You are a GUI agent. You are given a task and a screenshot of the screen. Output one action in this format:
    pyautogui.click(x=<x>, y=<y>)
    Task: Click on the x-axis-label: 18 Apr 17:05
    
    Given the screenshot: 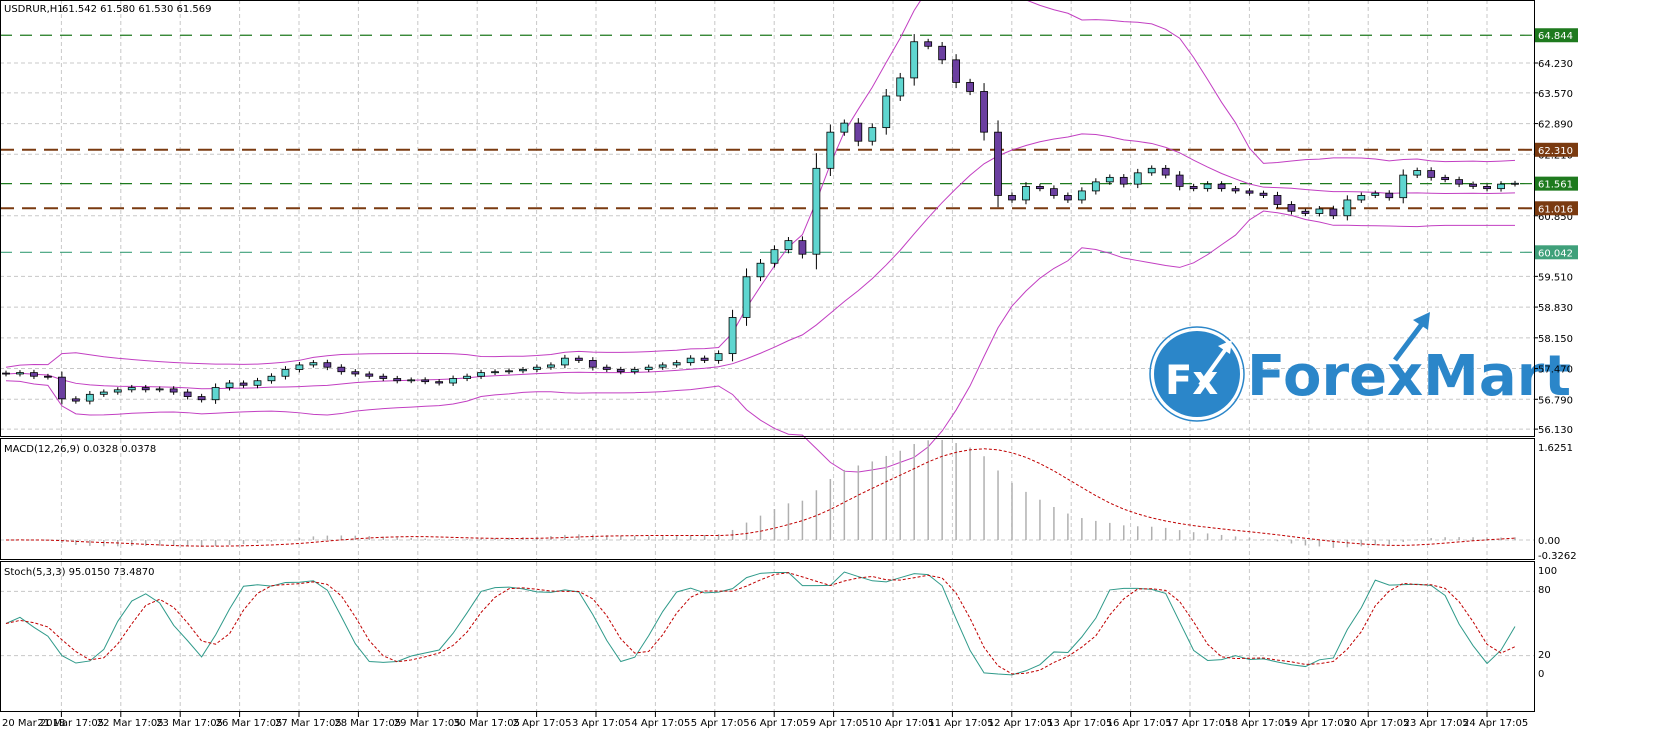 What is the action you would take?
    pyautogui.click(x=1257, y=723)
    